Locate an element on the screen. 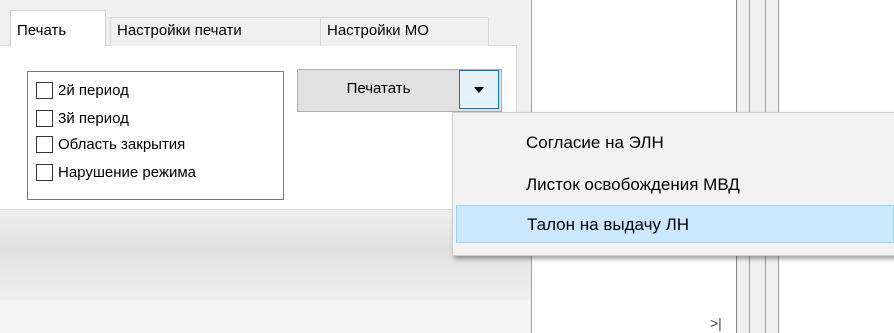 The image size is (894, 333). checkbox-period-2: 2й период is located at coordinates (82, 90).